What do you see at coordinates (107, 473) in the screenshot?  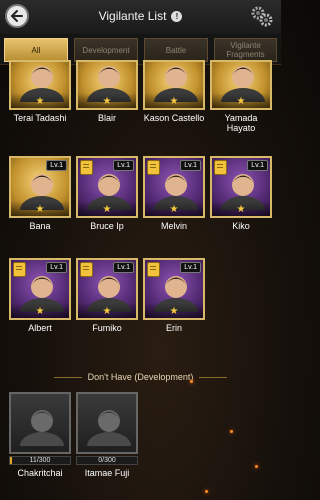 I see `vigilante-name: Itamae Fuji` at bounding box center [107, 473].